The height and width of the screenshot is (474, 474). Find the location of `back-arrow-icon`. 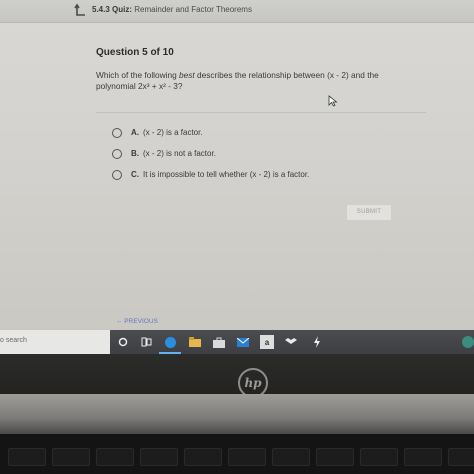

back-arrow-icon is located at coordinates (80, 10).